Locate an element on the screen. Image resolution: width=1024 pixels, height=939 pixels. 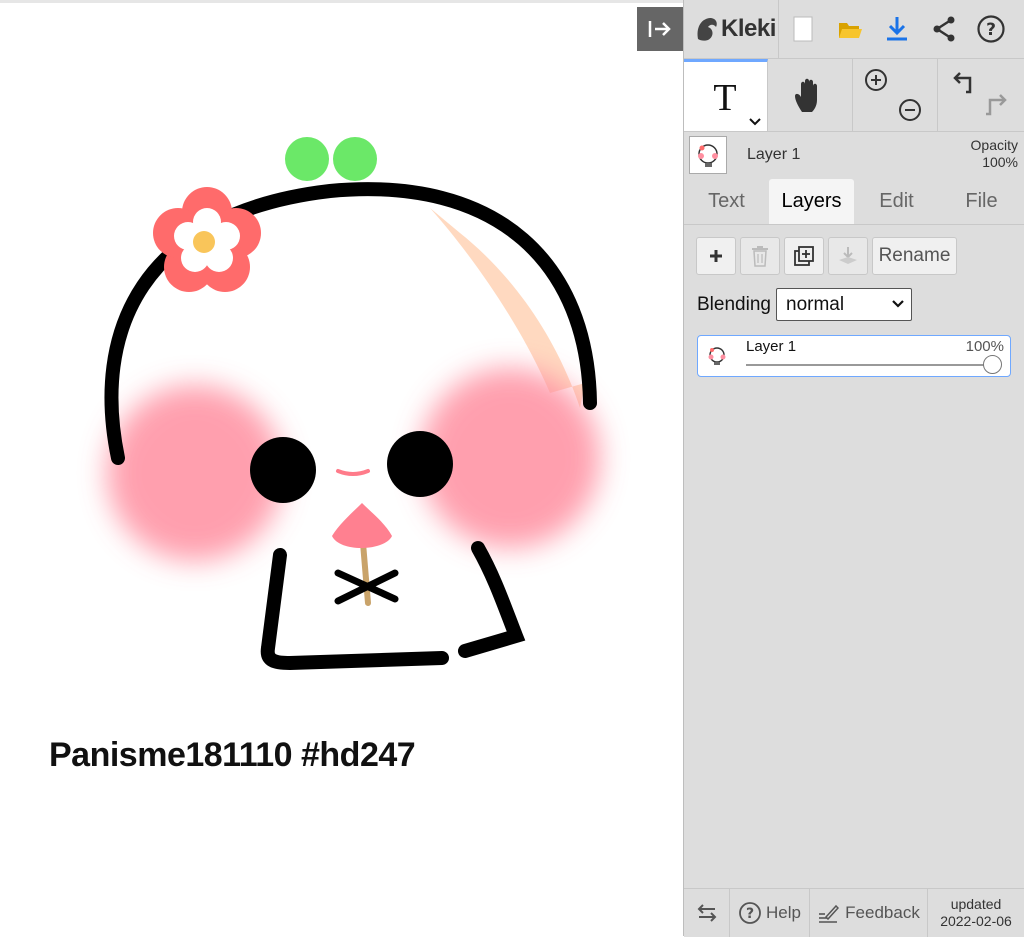
hand-tool-button is located at coordinates (810, 95).